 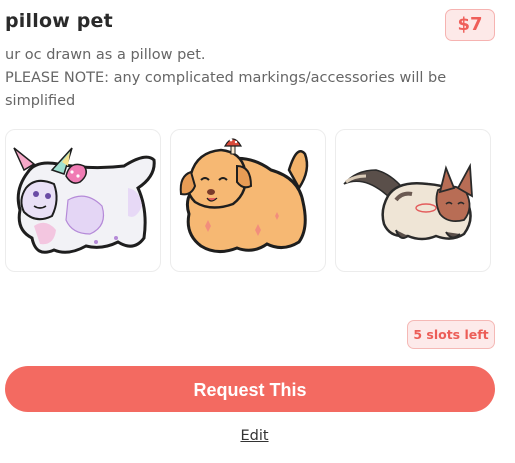 I want to click on edit-link-container: Edit, so click(x=254, y=436).